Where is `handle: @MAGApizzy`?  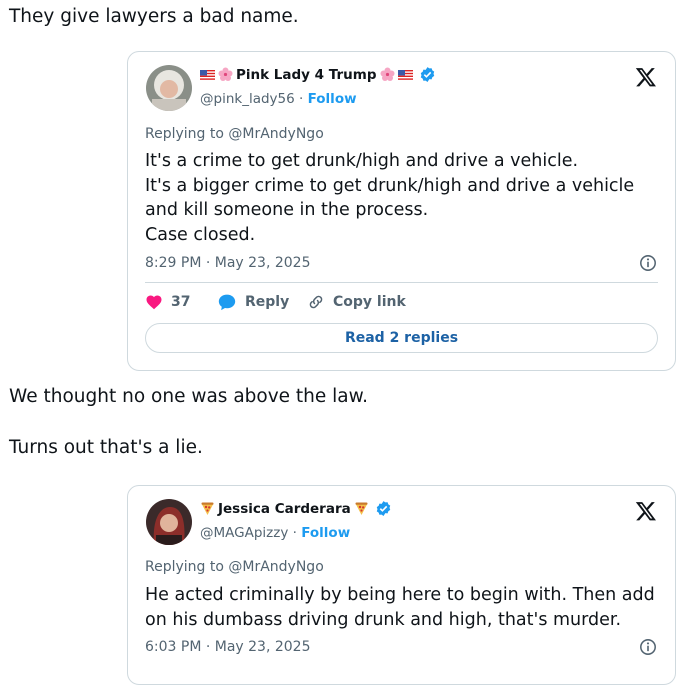
handle: @MAGApizzy is located at coordinates (244, 533).